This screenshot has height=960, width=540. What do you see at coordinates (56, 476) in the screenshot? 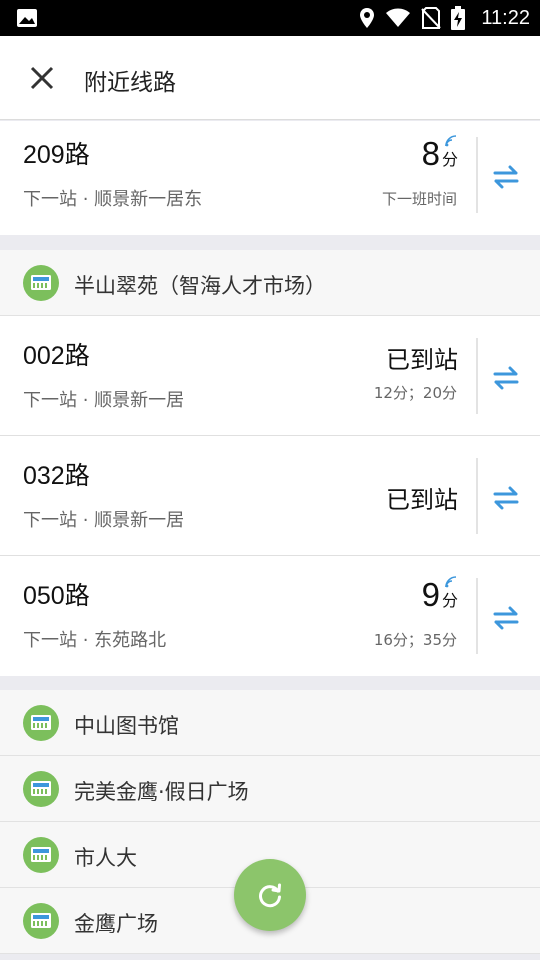
I see `route-name: 032路` at bounding box center [56, 476].